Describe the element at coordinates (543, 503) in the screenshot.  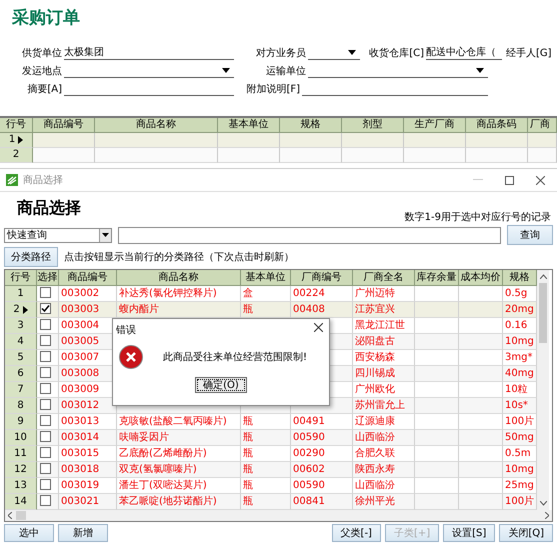
I see `scroll-down-icon` at that location.